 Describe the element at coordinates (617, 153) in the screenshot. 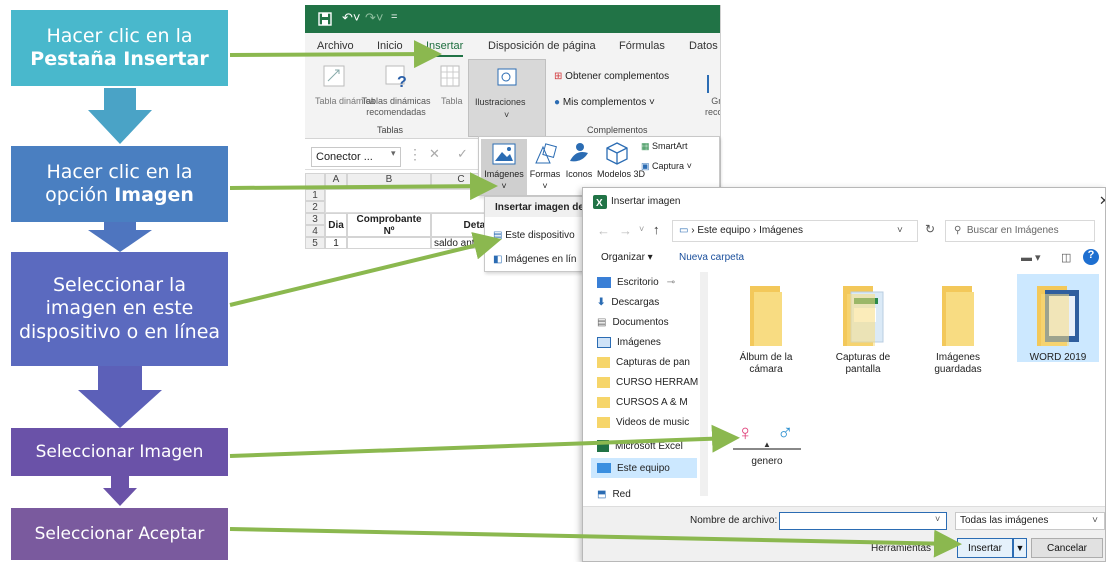

I see `3d-cube-icon` at that location.